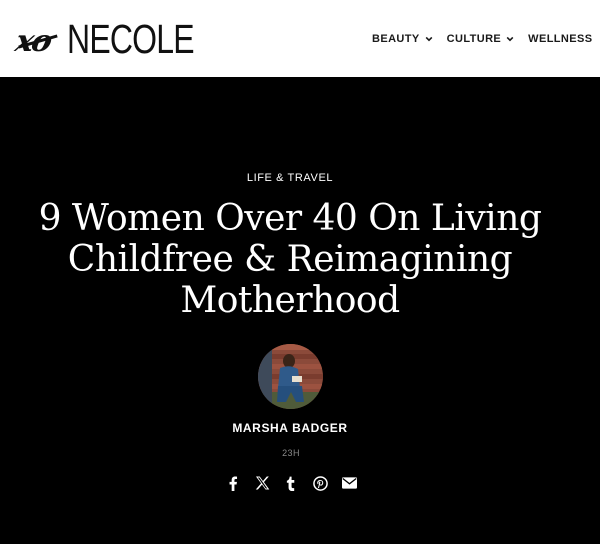 This screenshot has width=600, height=544. I want to click on share-bar, so click(295, 483).